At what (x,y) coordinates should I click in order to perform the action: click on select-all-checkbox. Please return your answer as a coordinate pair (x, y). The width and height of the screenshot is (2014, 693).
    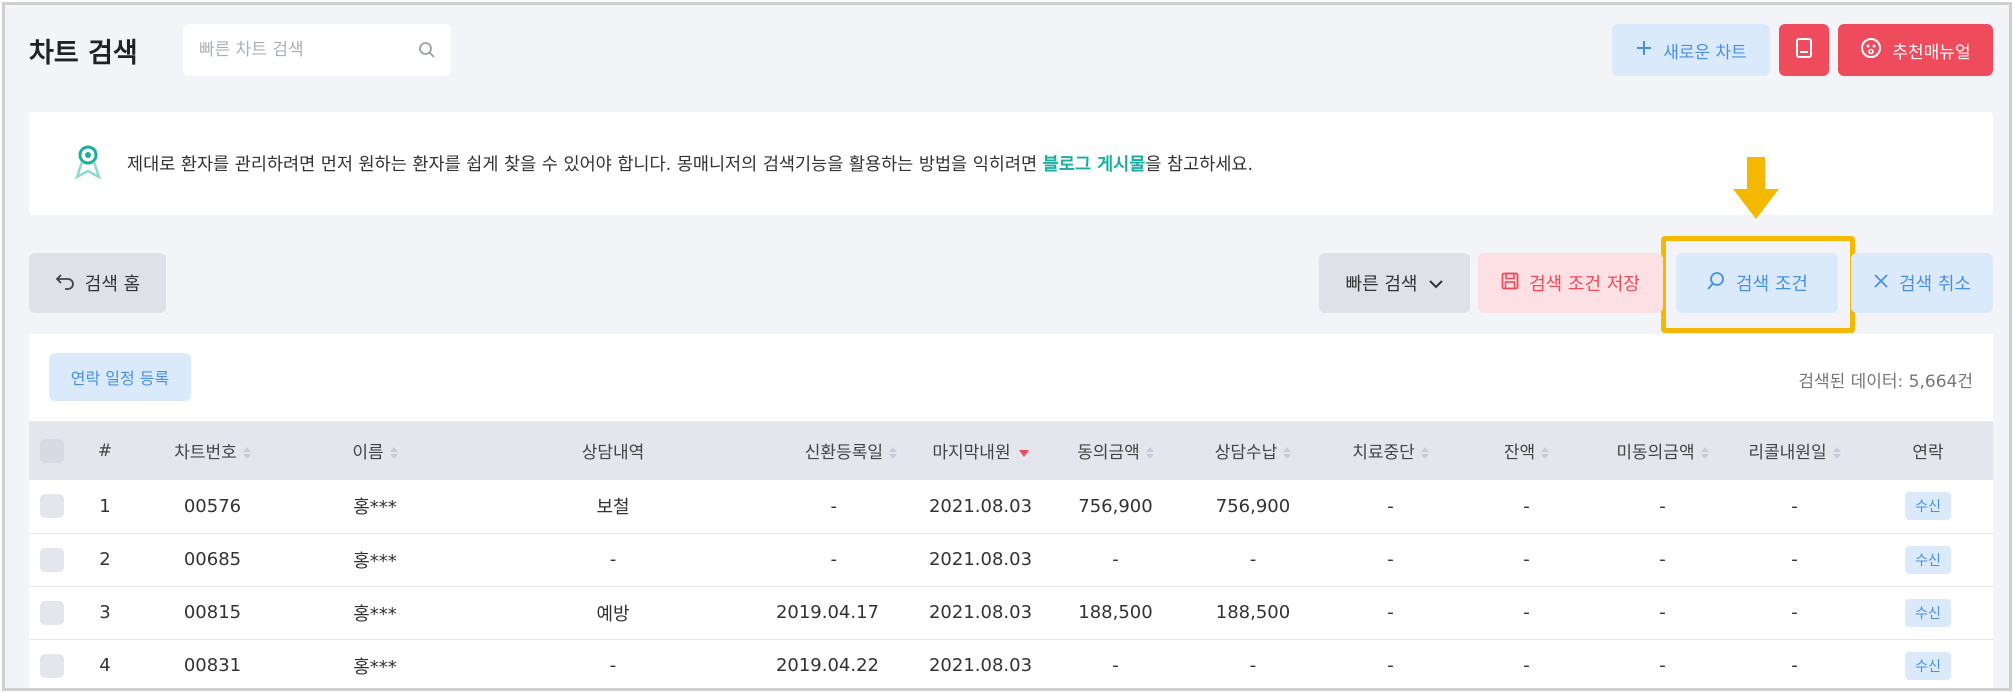
    Looking at the image, I should click on (52, 450).